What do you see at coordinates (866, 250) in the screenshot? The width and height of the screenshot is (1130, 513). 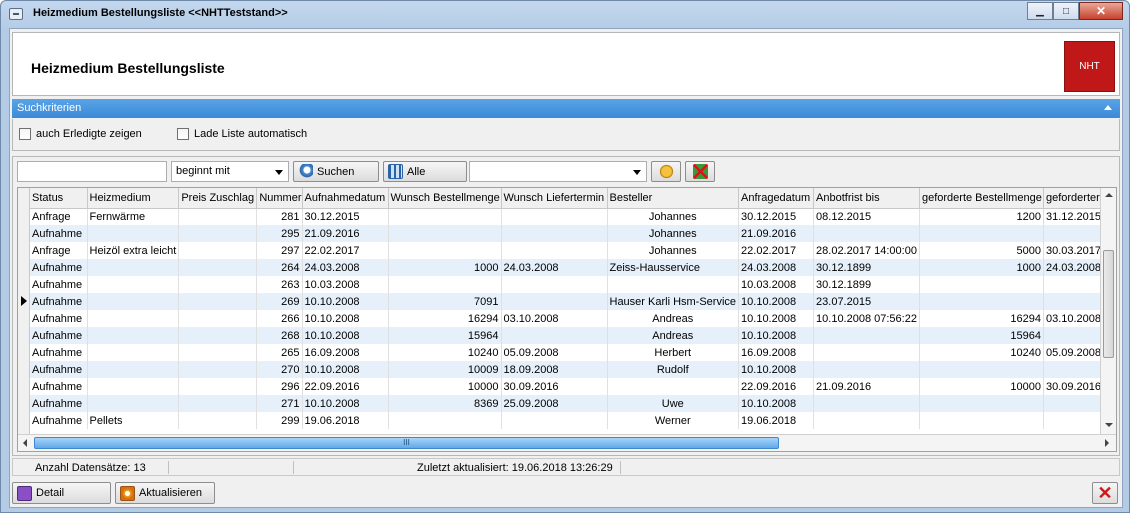 I see `table-cell: 28.02.2017 14:00:00` at bounding box center [866, 250].